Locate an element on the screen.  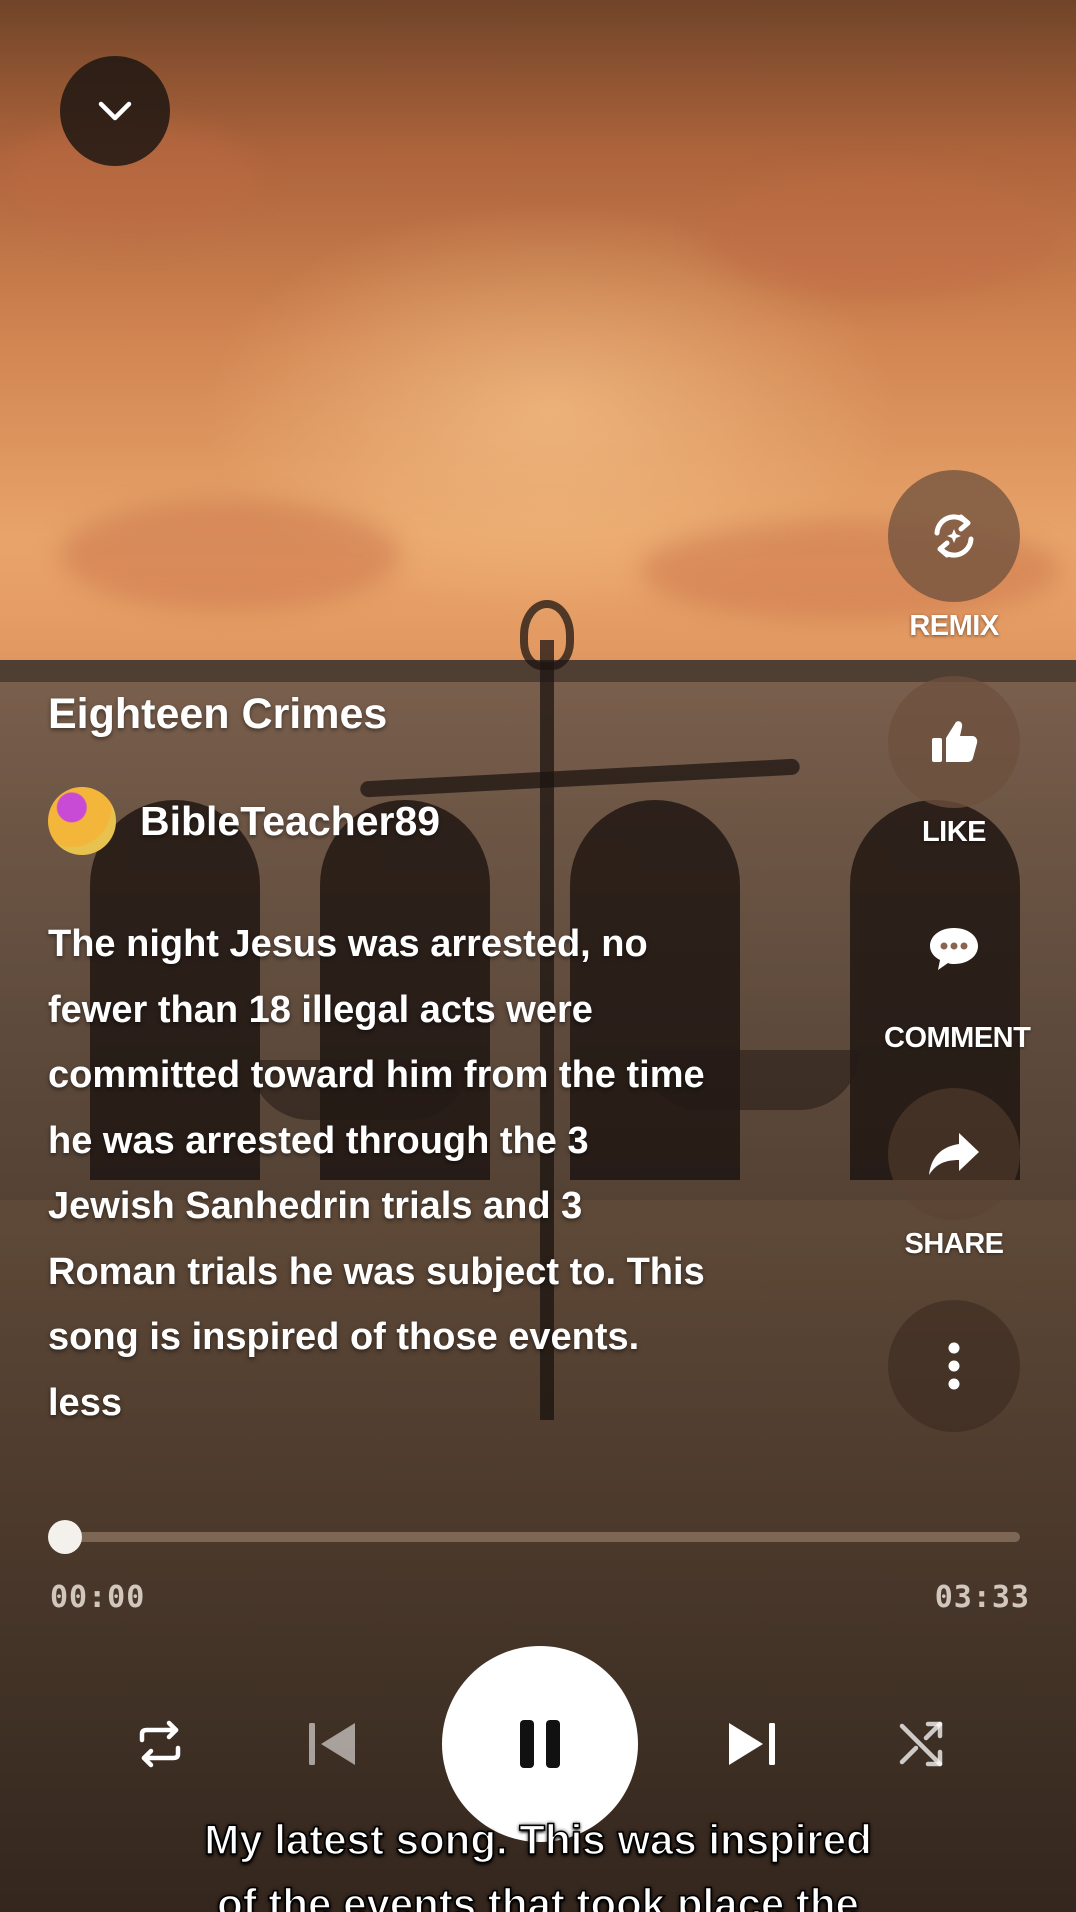
repeat-button is located at coordinates (160, 1744).